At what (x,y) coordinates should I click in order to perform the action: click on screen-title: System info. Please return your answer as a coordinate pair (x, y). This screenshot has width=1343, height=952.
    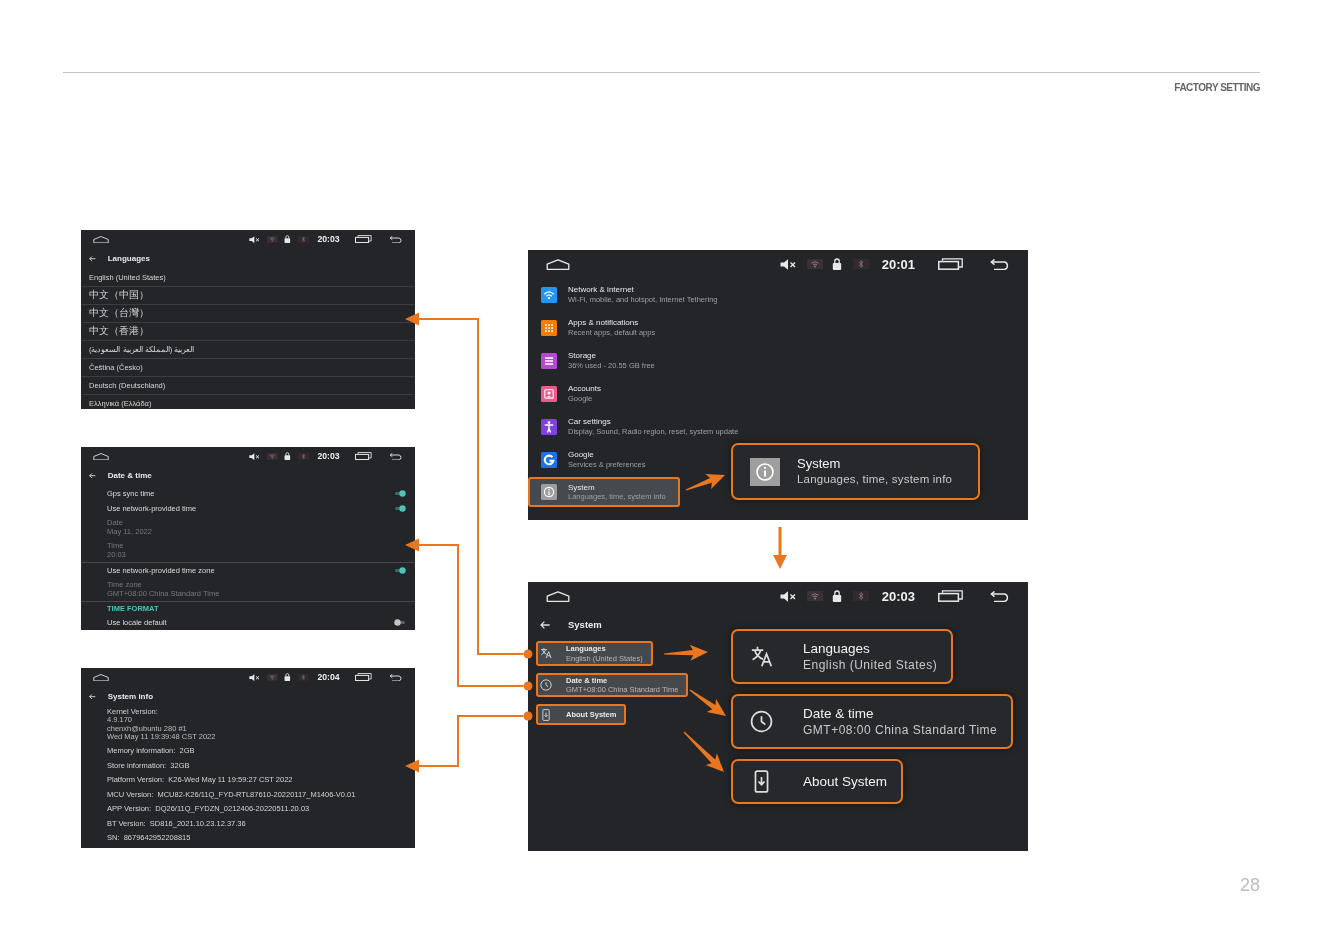
    Looking at the image, I should click on (130, 696).